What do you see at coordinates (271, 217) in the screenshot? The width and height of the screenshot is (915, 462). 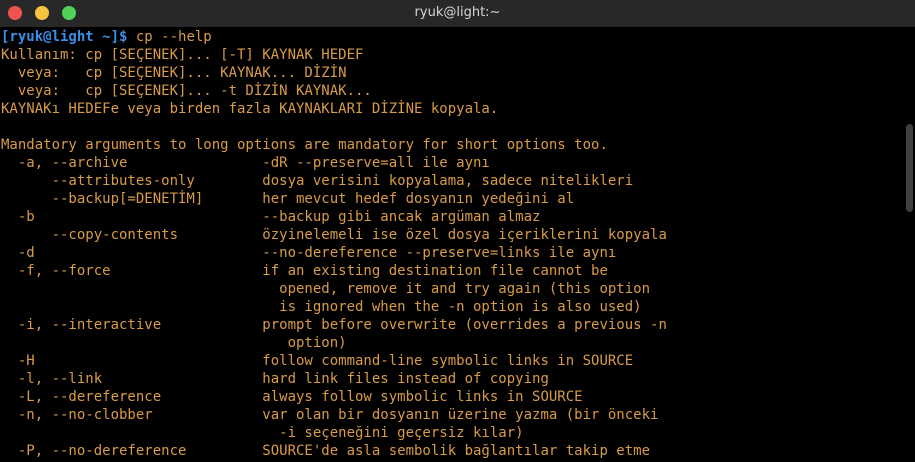 I see `output-line: -b --backup gibi ancak argüman almaz` at bounding box center [271, 217].